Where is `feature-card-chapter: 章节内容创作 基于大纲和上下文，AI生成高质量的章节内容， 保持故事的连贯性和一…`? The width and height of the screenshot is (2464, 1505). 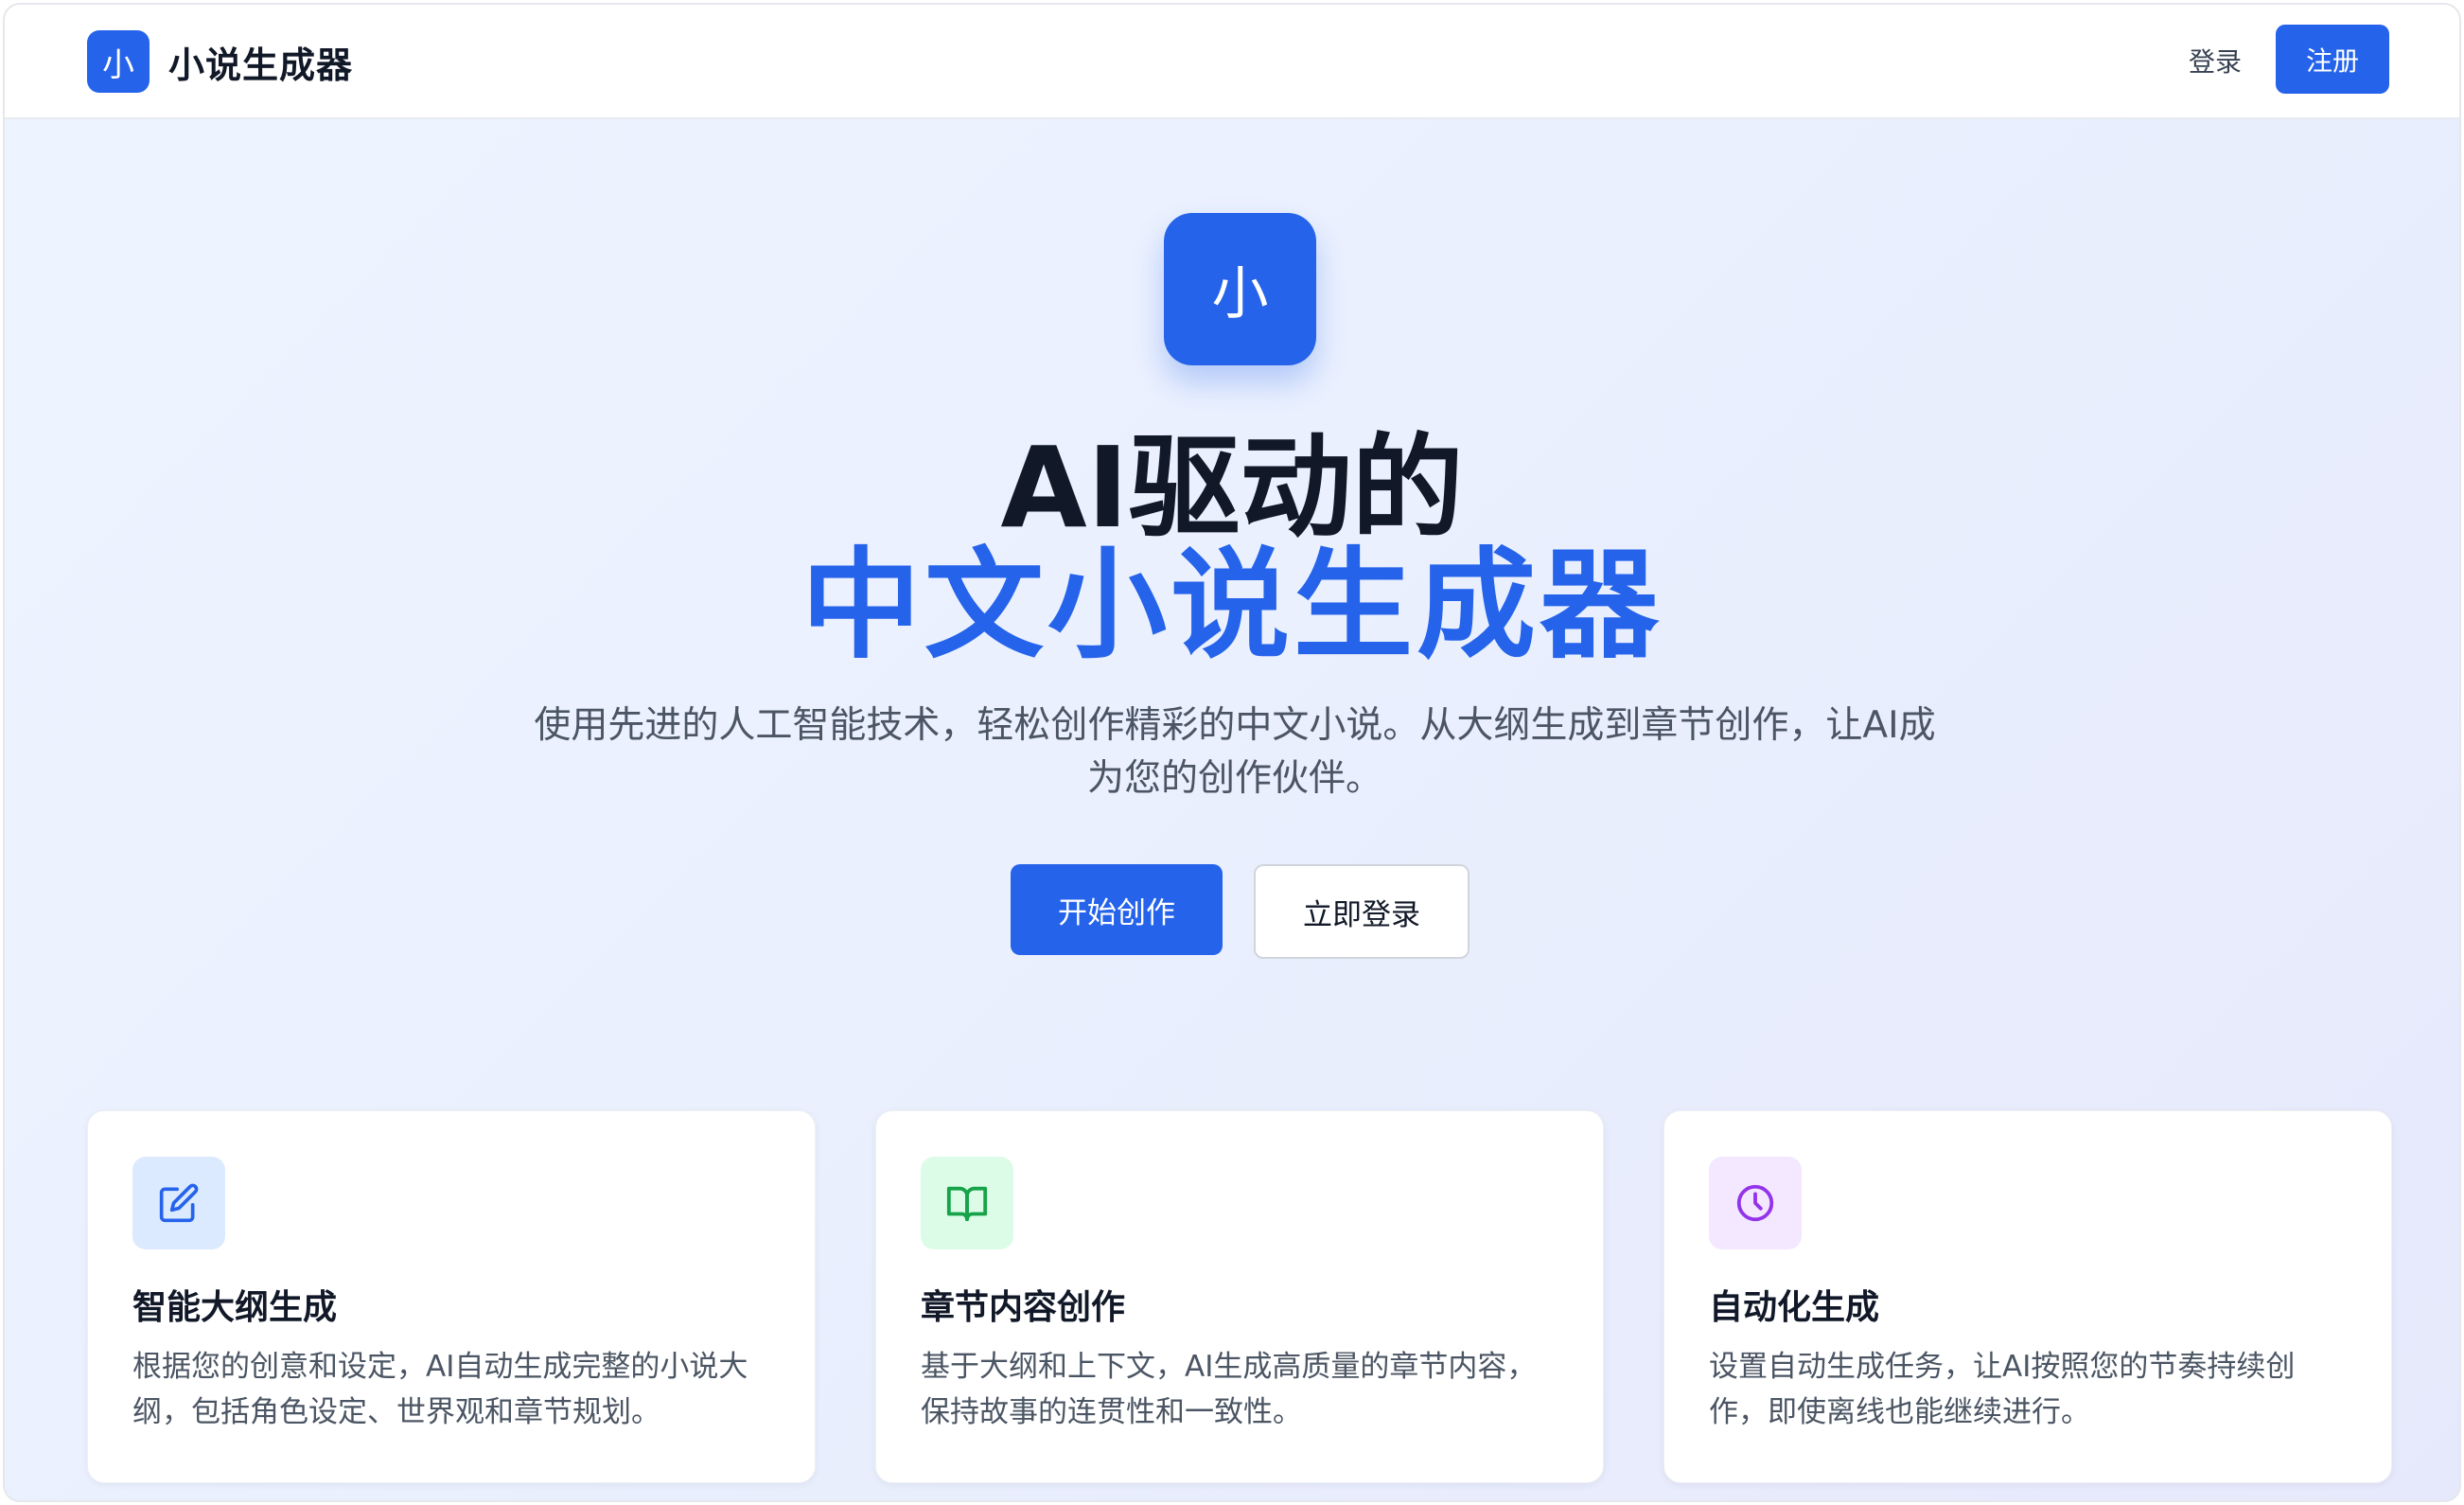 feature-card-chapter: 章节内容创作 基于大纲和上下文，AI生成高质量的章节内容， 保持故事的连贯性和一… is located at coordinates (1240, 1296).